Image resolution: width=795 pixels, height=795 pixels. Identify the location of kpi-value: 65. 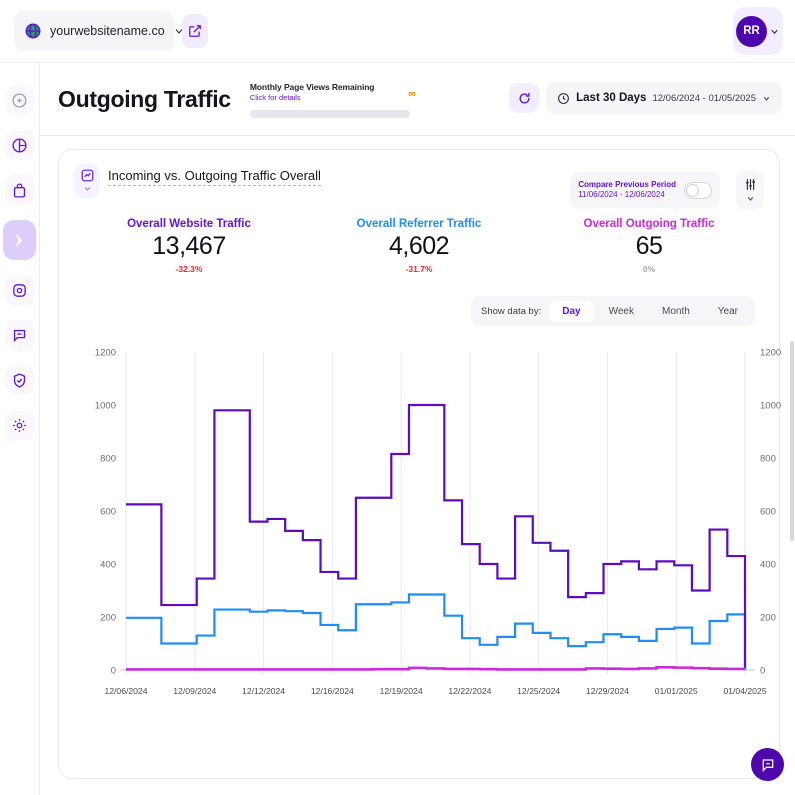
(649, 246).